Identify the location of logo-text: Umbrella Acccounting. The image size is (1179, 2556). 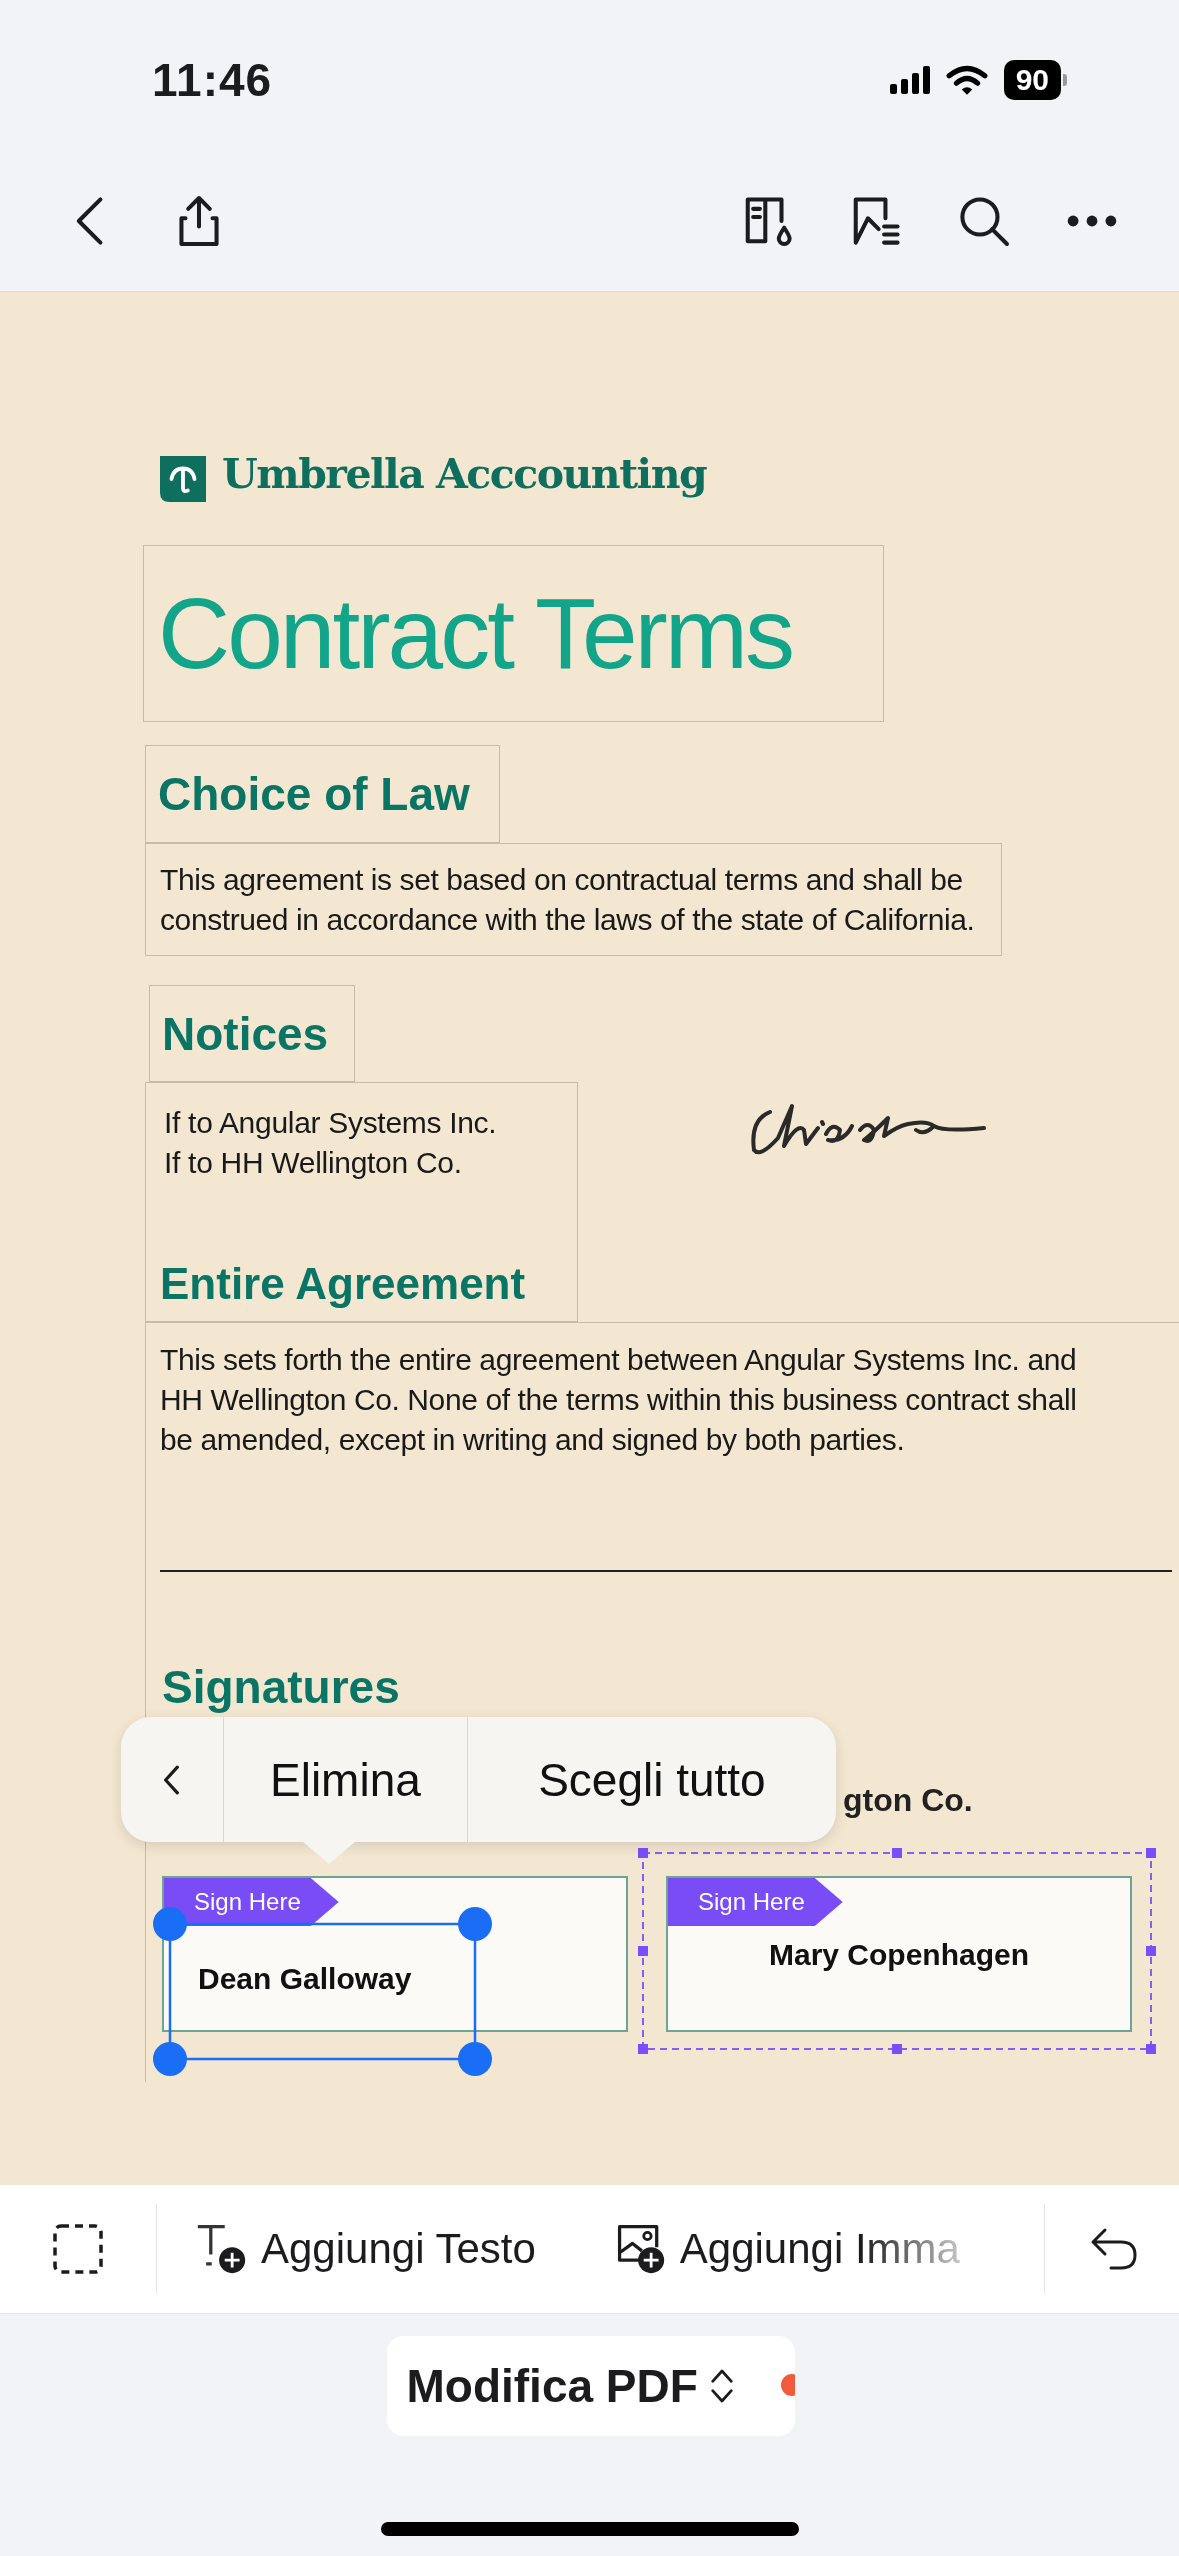
(464, 474).